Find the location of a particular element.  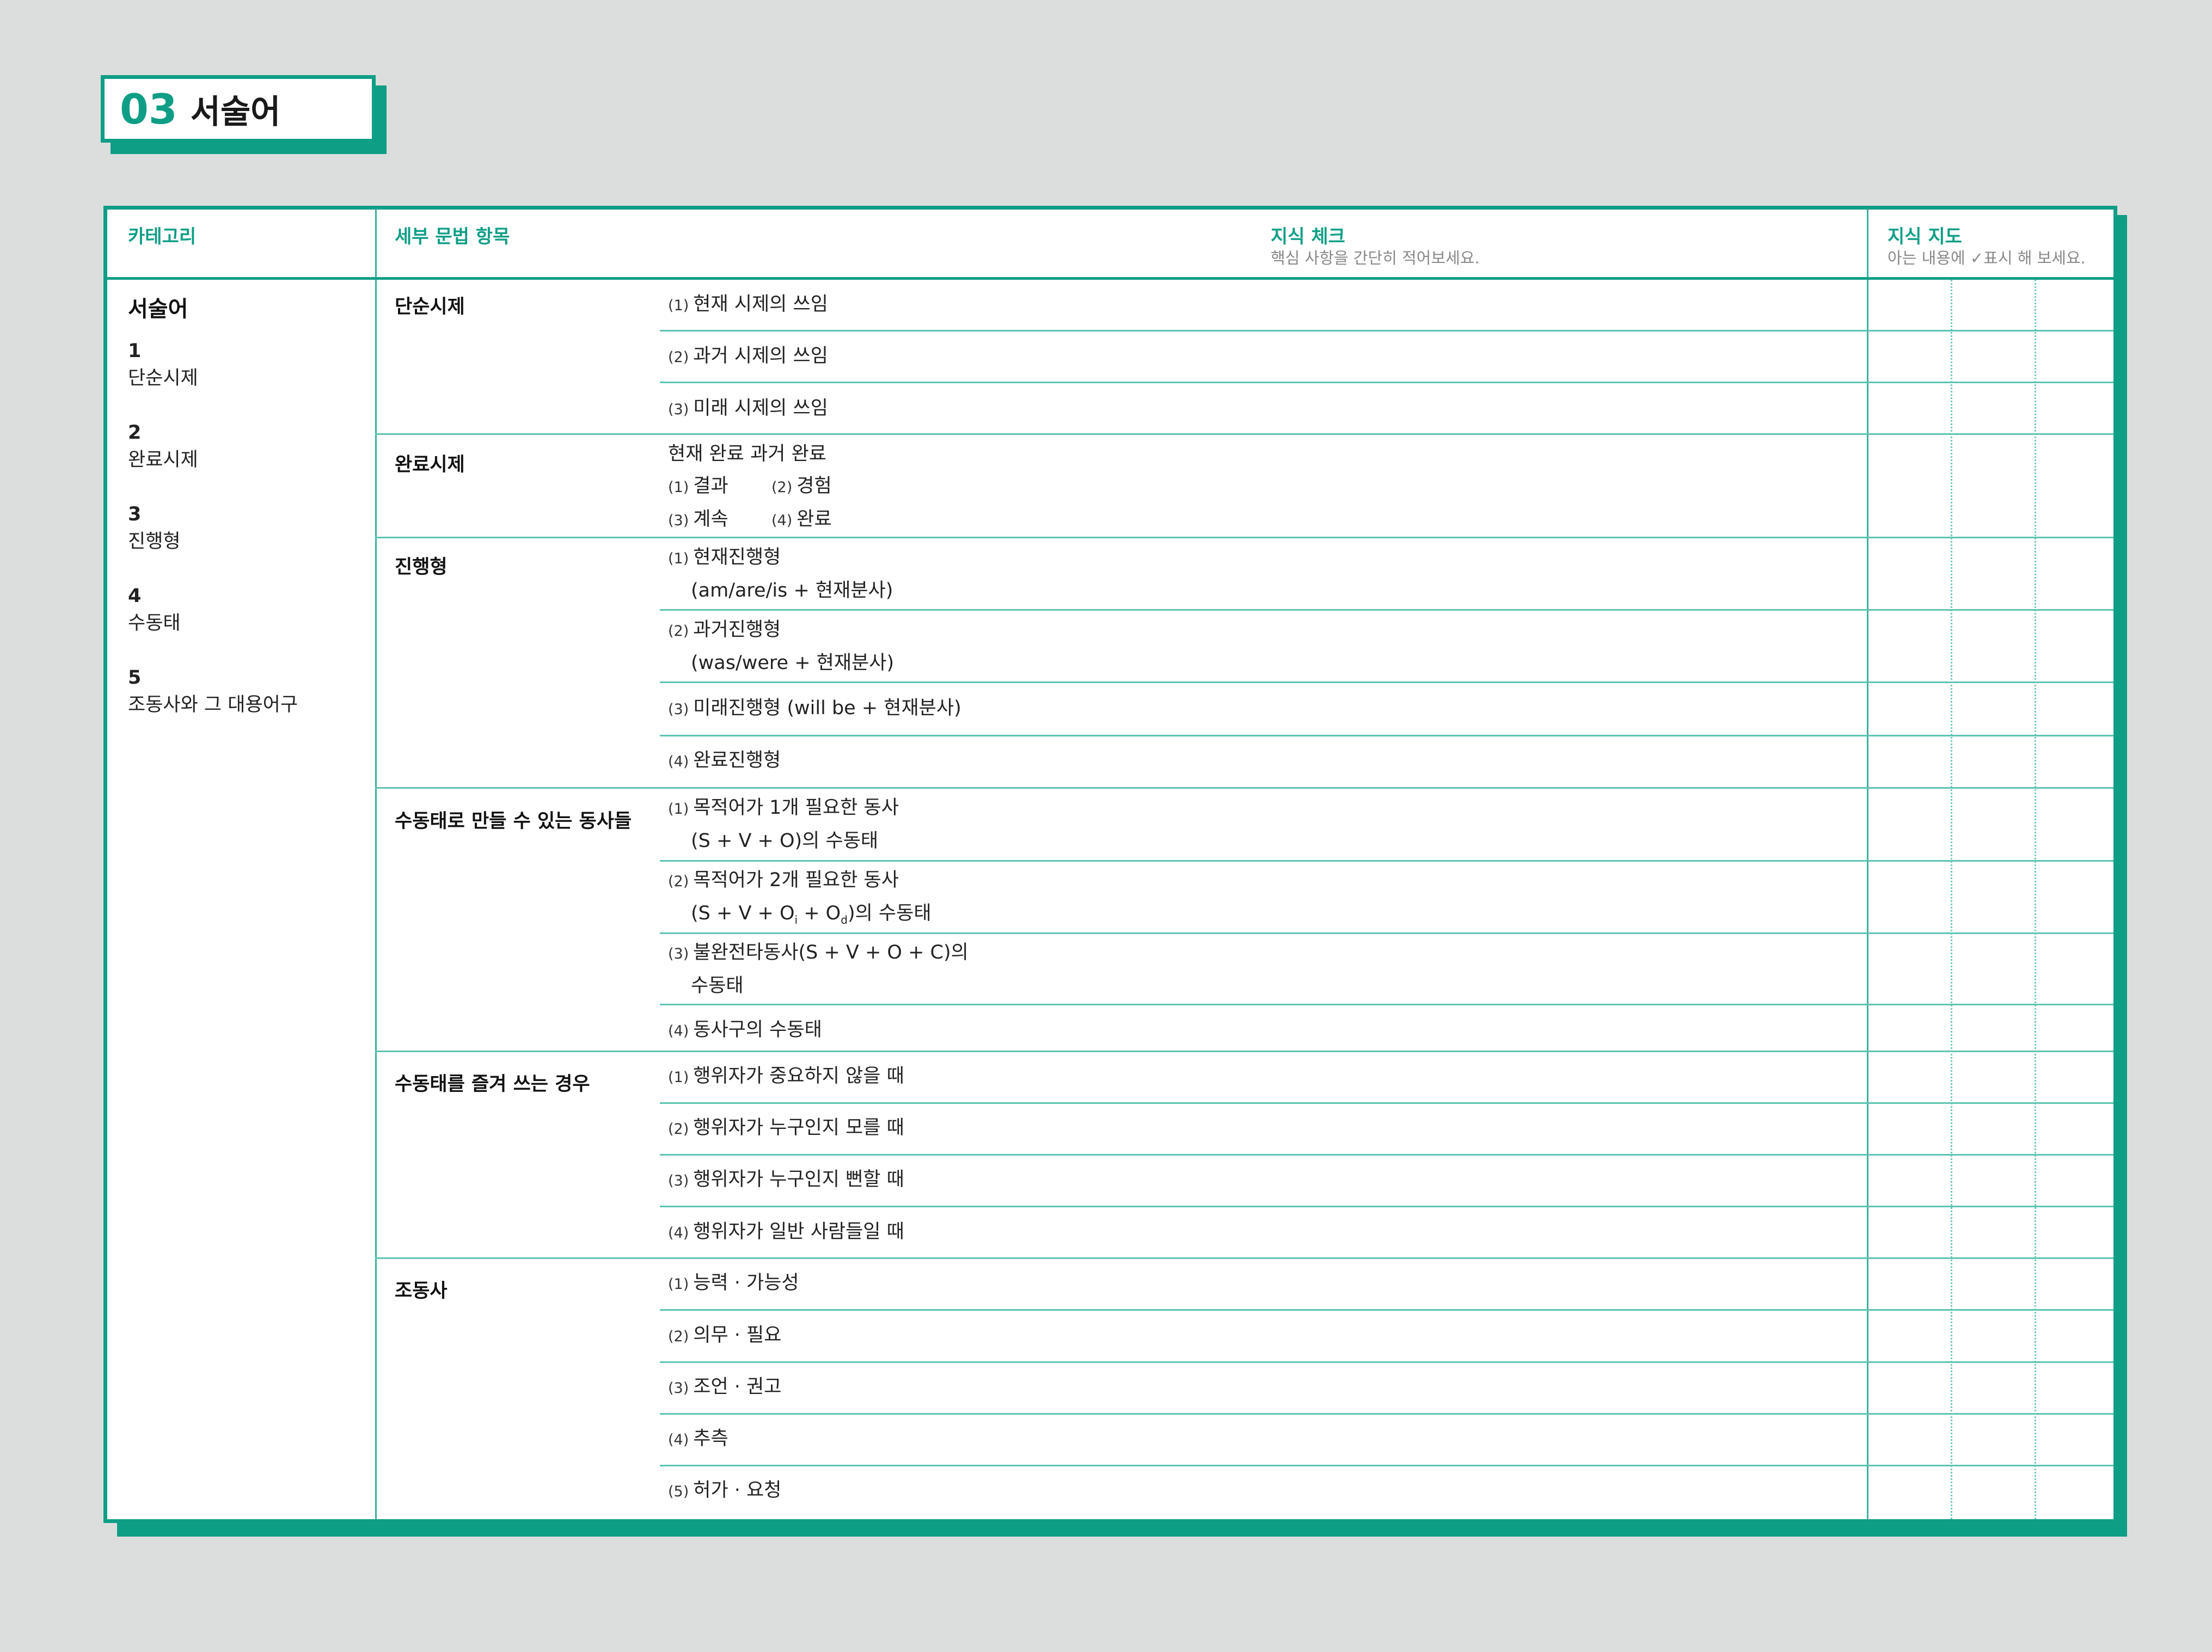

item-row: (1) 행위자가 중요하지 않을 때 is located at coordinates (786, 1076).